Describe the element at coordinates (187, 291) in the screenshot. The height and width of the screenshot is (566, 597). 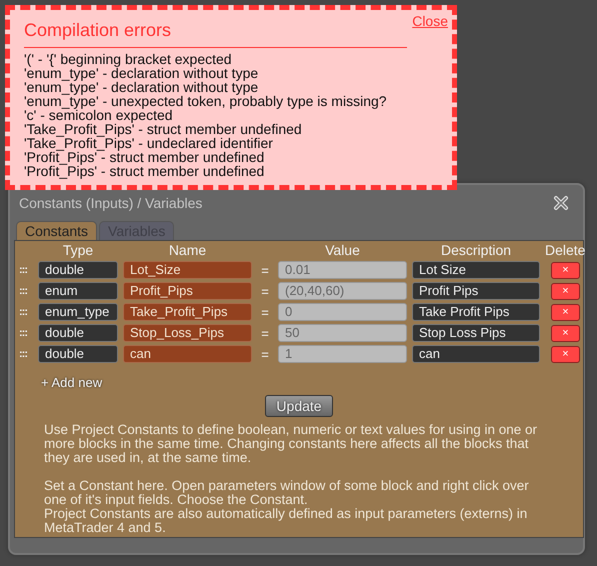
I see `name-field: Profit_Pips` at that location.